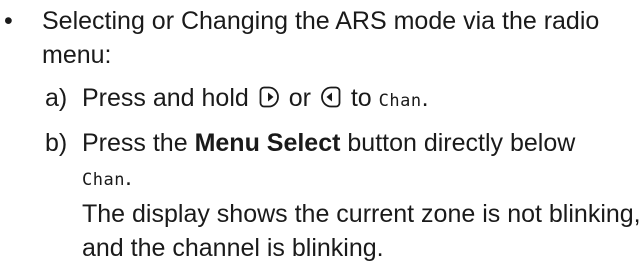 The height and width of the screenshot is (273, 644). What do you see at coordinates (461, 143) in the screenshot?
I see `step-b-middle: button directly below` at bounding box center [461, 143].